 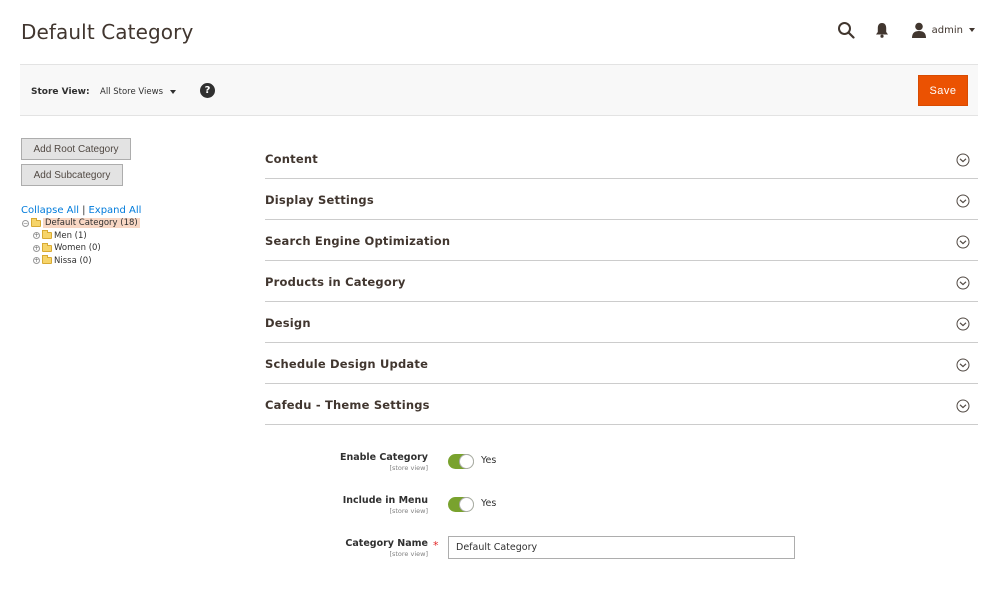 What do you see at coordinates (319, 200) in the screenshot?
I see `section-title: Display Settings` at bounding box center [319, 200].